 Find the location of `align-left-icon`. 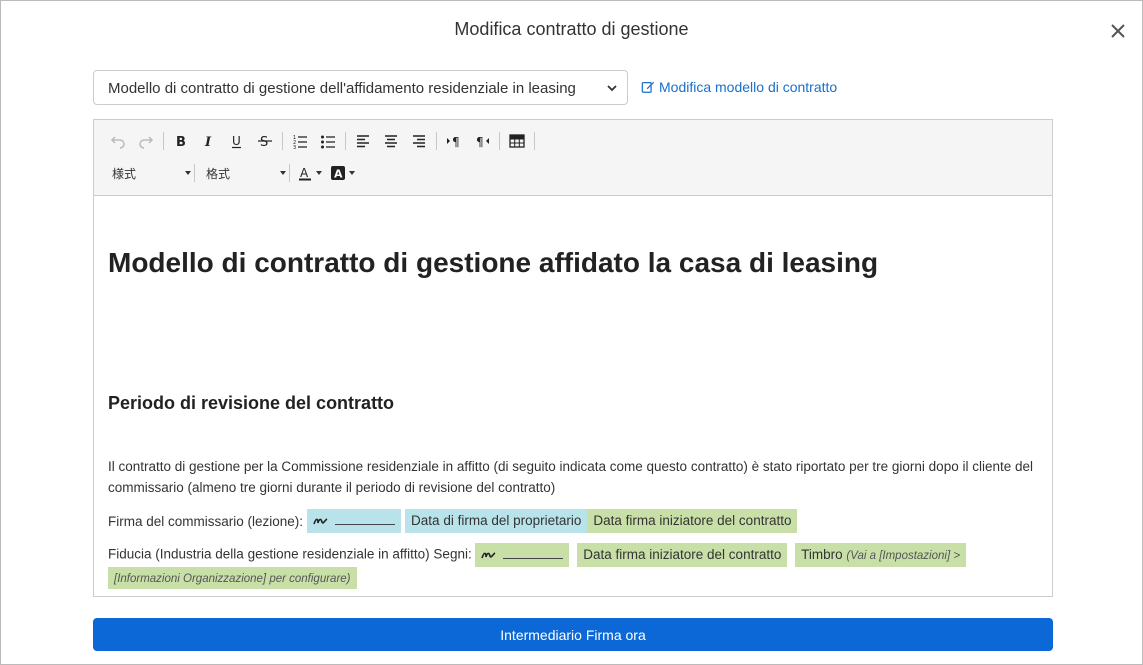

align-left-icon is located at coordinates (363, 141).